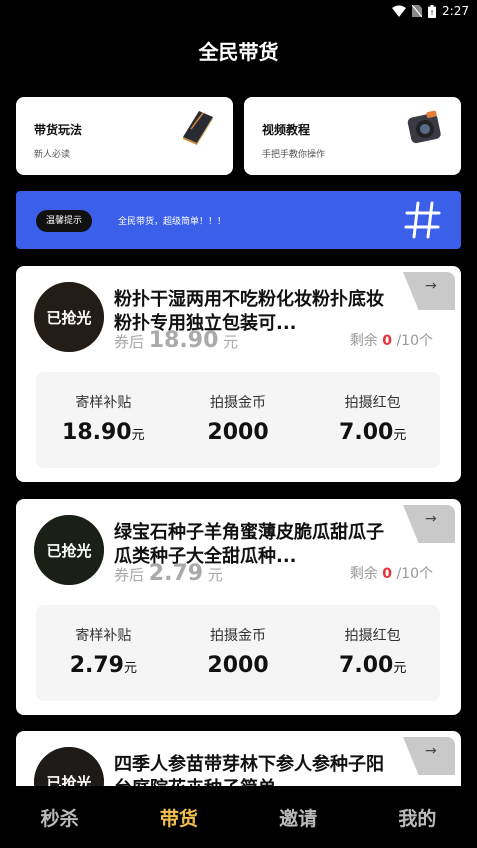 The height and width of the screenshot is (848, 477). I want to click on bottom-nav: 秒杀 带货 邀请 我的, so click(238, 817).